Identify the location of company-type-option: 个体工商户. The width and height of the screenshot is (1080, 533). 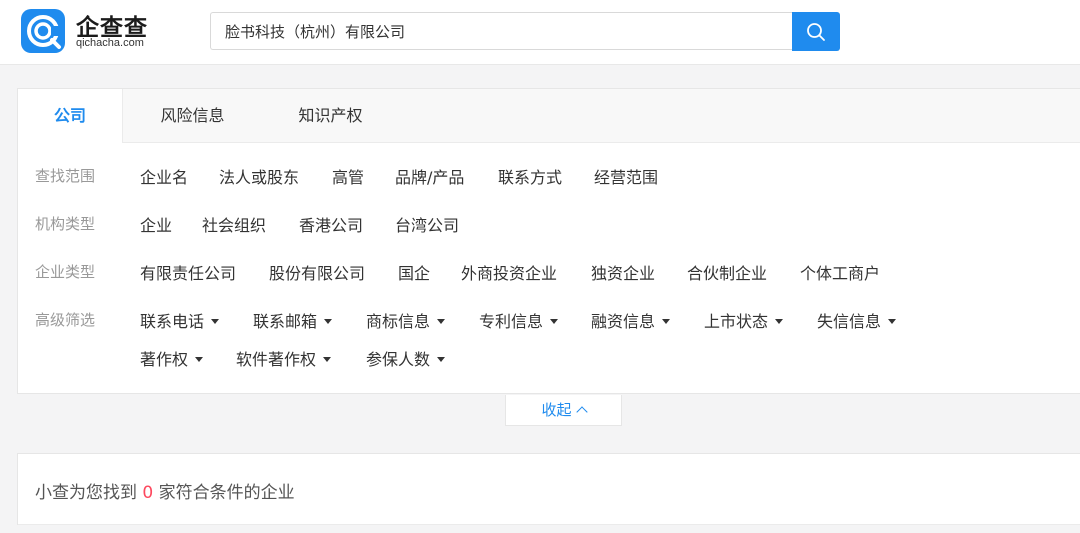
(840, 272).